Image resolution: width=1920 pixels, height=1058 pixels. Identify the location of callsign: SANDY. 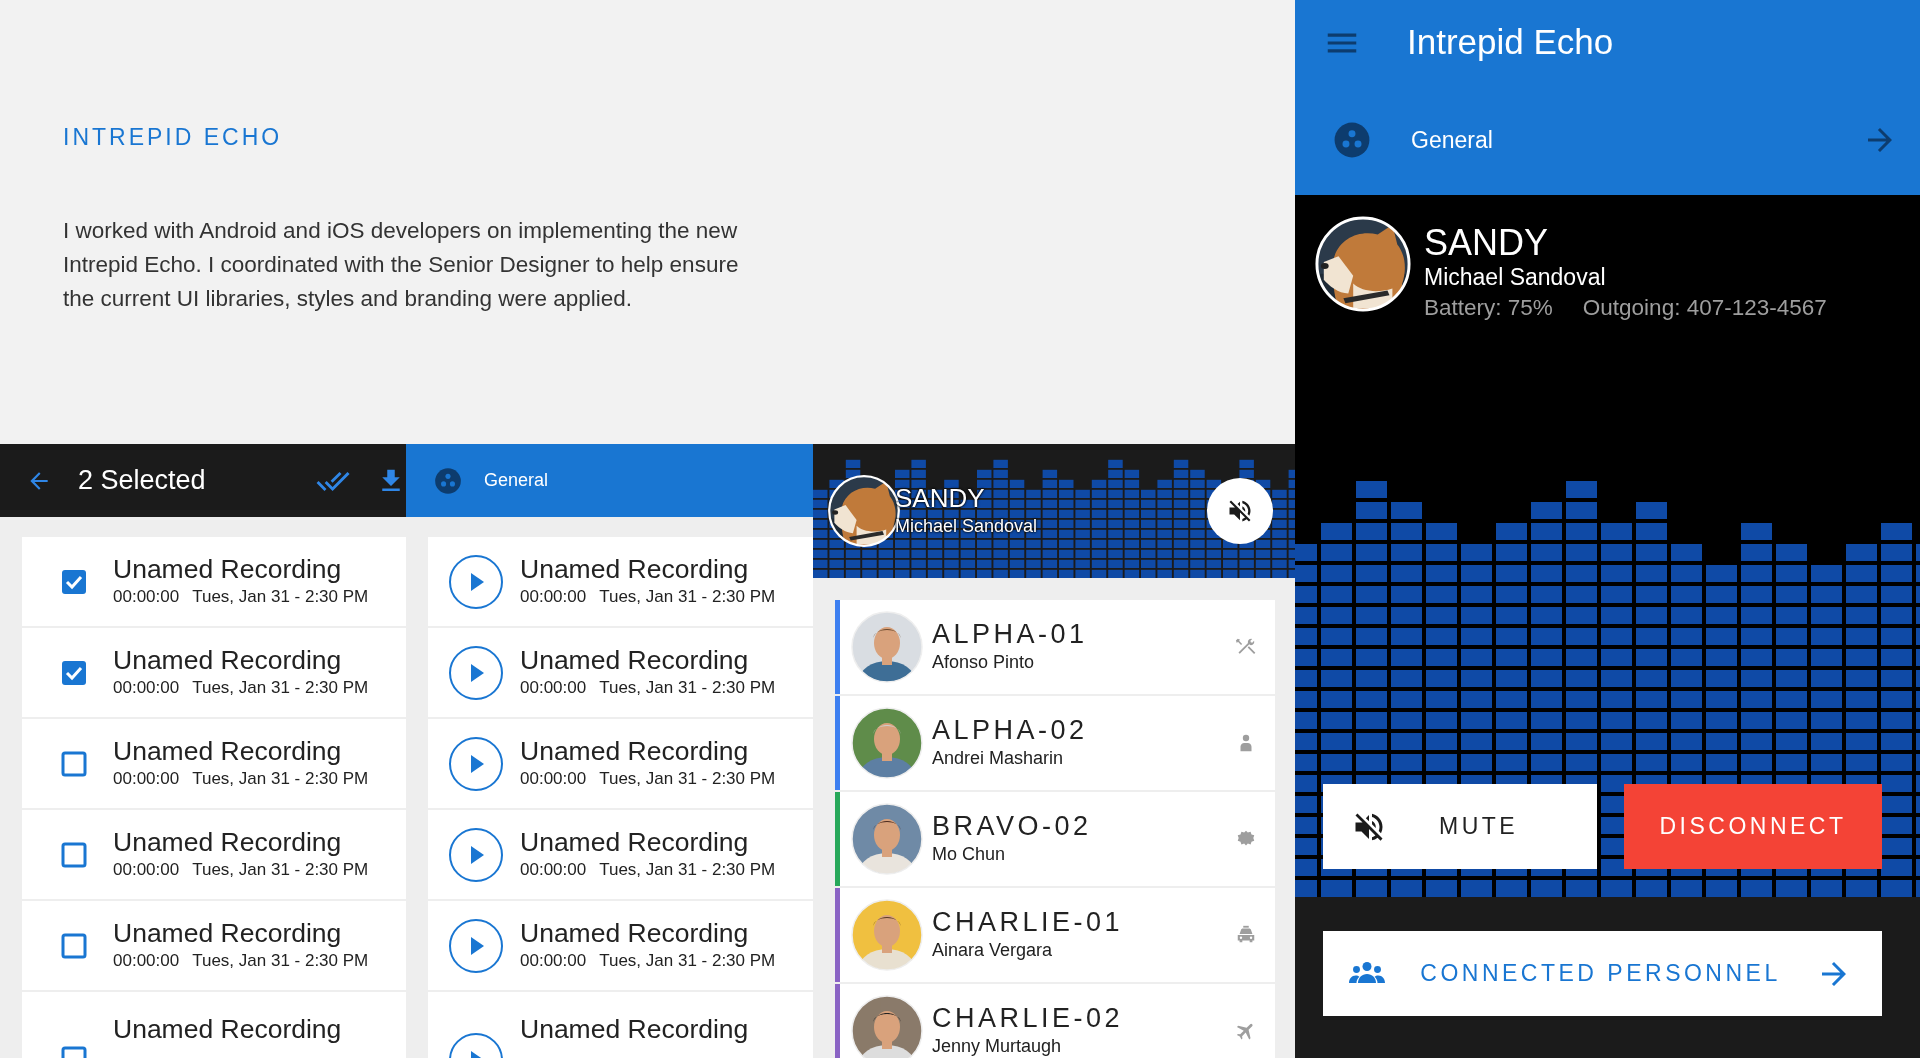
(1487, 243).